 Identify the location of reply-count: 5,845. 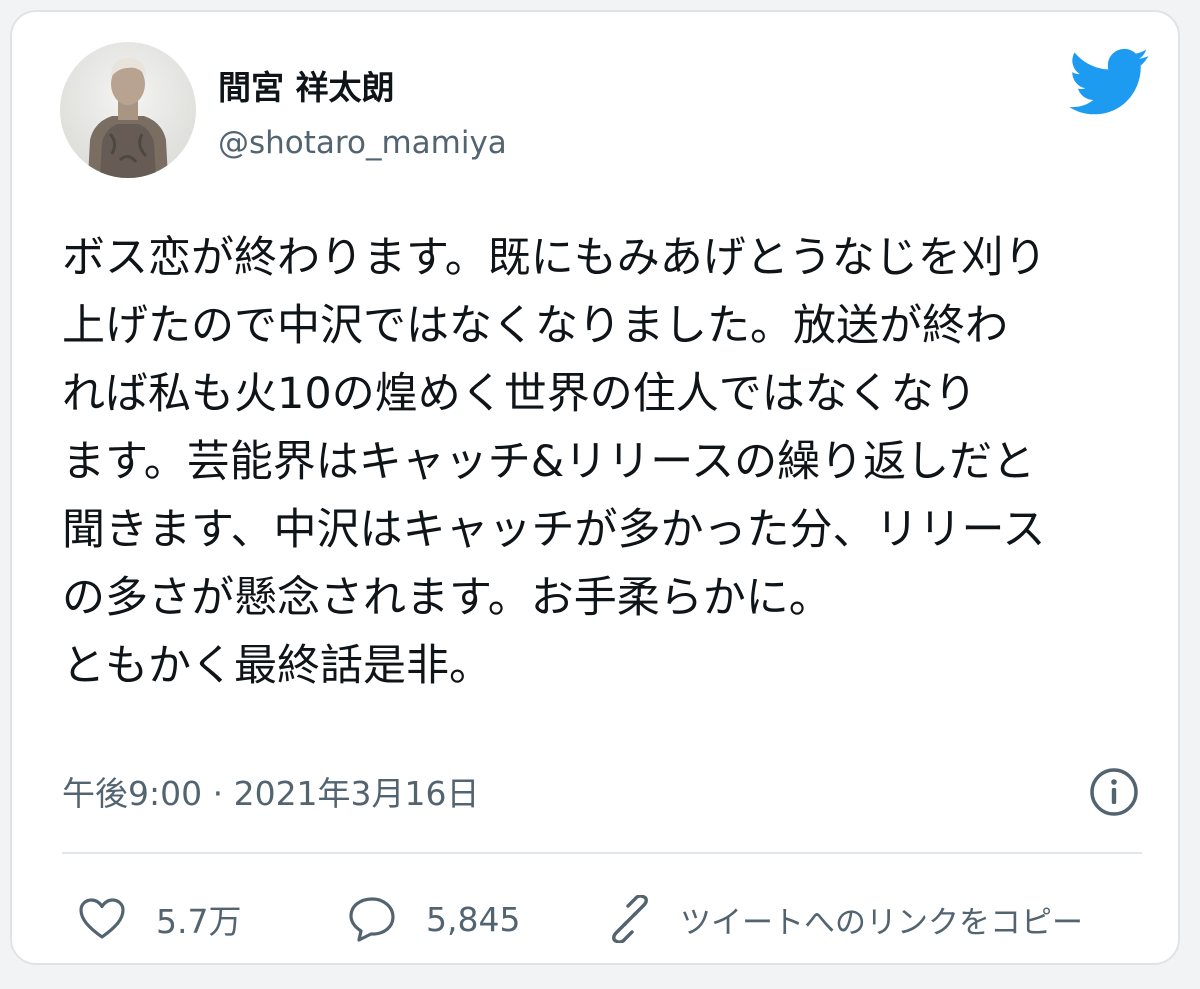
(473, 919).